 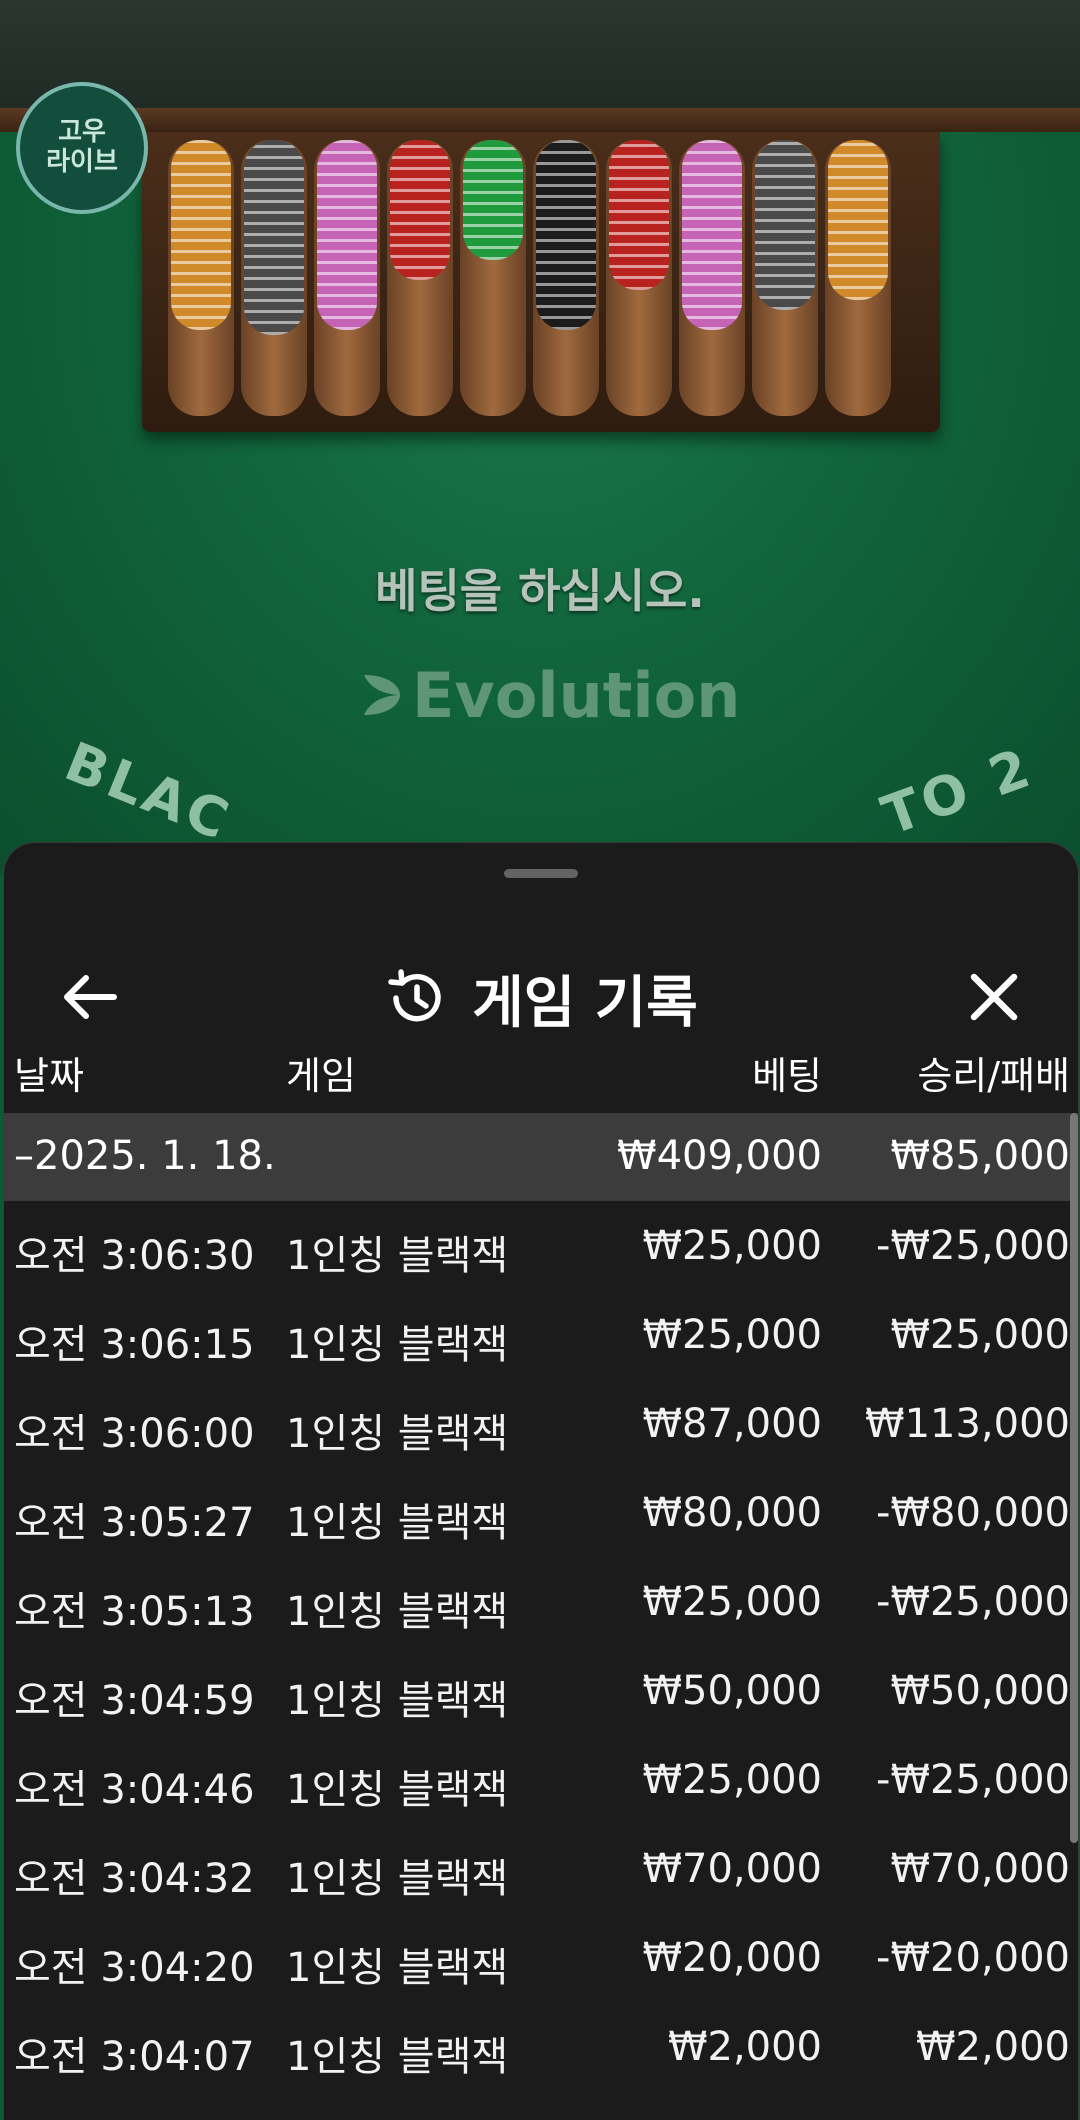 What do you see at coordinates (980, 1156) in the screenshot?
I see `date-group-win-loss-total: ₩85,000` at bounding box center [980, 1156].